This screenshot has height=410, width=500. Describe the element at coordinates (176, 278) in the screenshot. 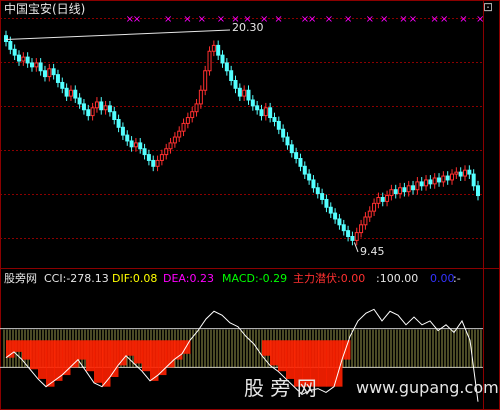

I see `dea-label: DEA:` at that location.